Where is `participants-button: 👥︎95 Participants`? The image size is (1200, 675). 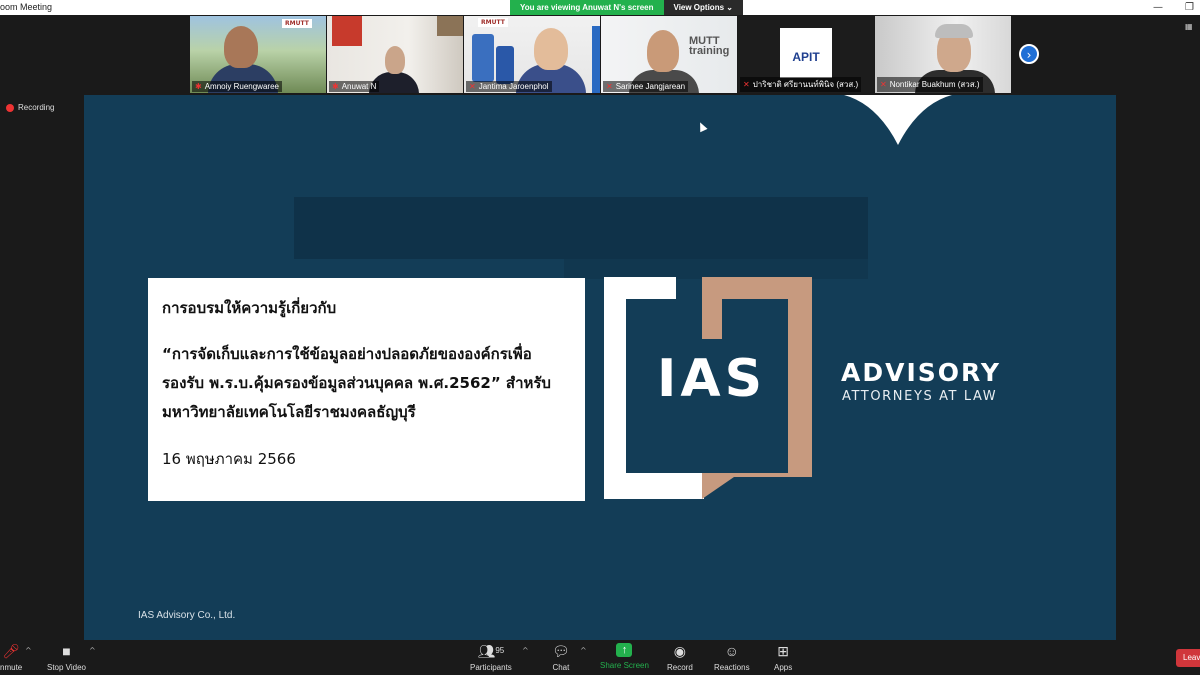 participants-button: 👥︎95 Participants is located at coordinates (491, 657).